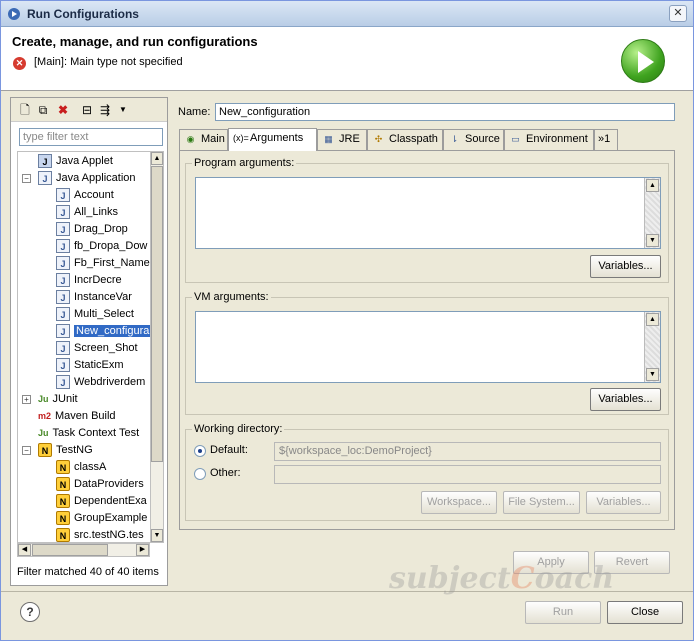 Image resolution: width=694 pixels, height=641 pixels. Describe the element at coordinates (428, 213) in the screenshot. I see `program-arguments-textarea: ▲ ▼` at that location.